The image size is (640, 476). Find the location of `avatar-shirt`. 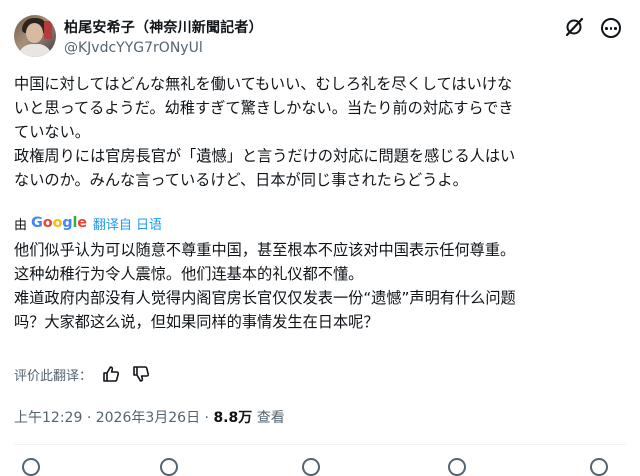

avatar-shirt is located at coordinates (35, 50).